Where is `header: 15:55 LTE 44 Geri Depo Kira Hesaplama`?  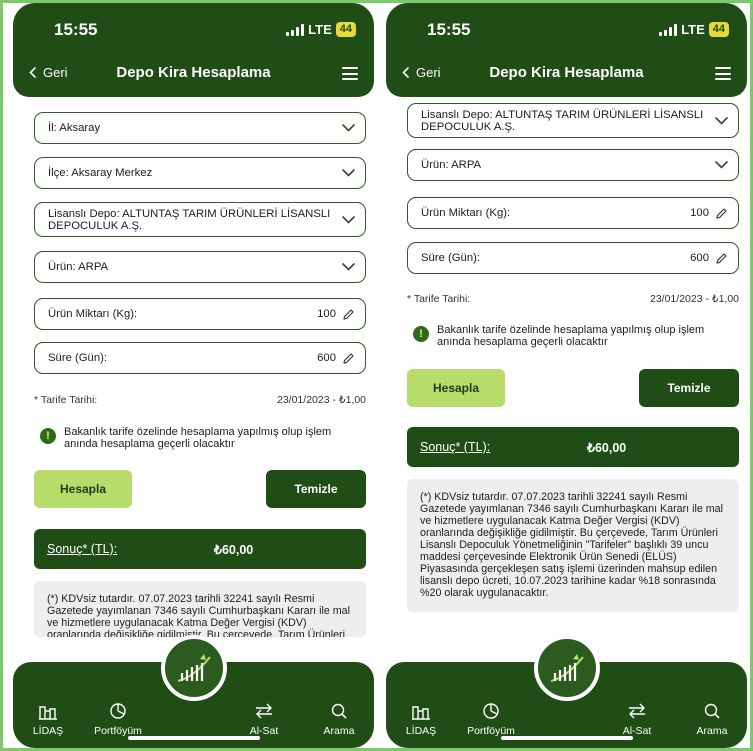
header: 15:55 LTE 44 Geri Depo Kira Hesaplama is located at coordinates (566, 50).